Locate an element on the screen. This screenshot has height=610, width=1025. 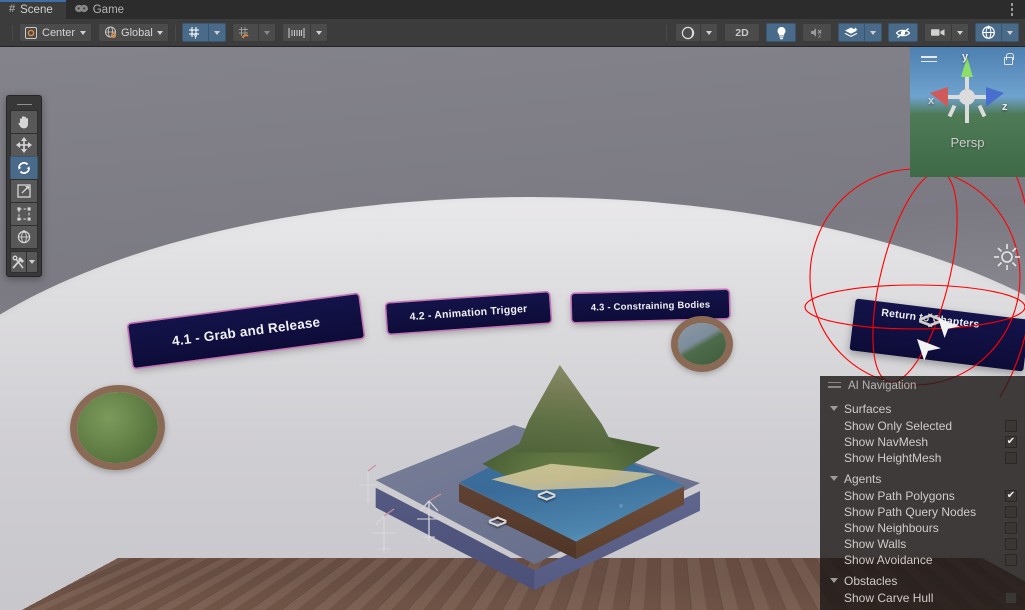
gizmo-axis-x: x is located at coordinates (931, 101).